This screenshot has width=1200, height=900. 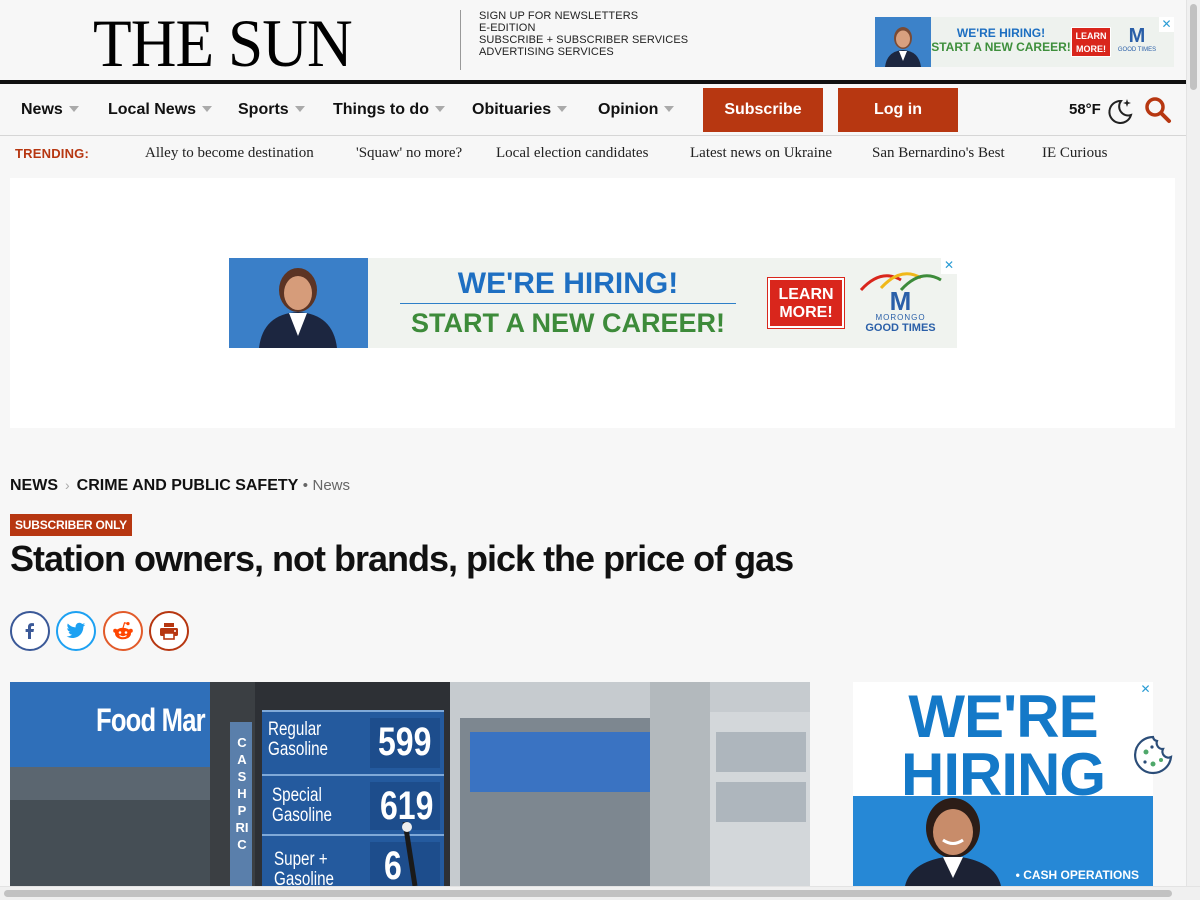 What do you see at coordinates (409, 153) in the screenshot?
I see `trending-link: 'Squaw' no more?` at bounding box center [409, 153].